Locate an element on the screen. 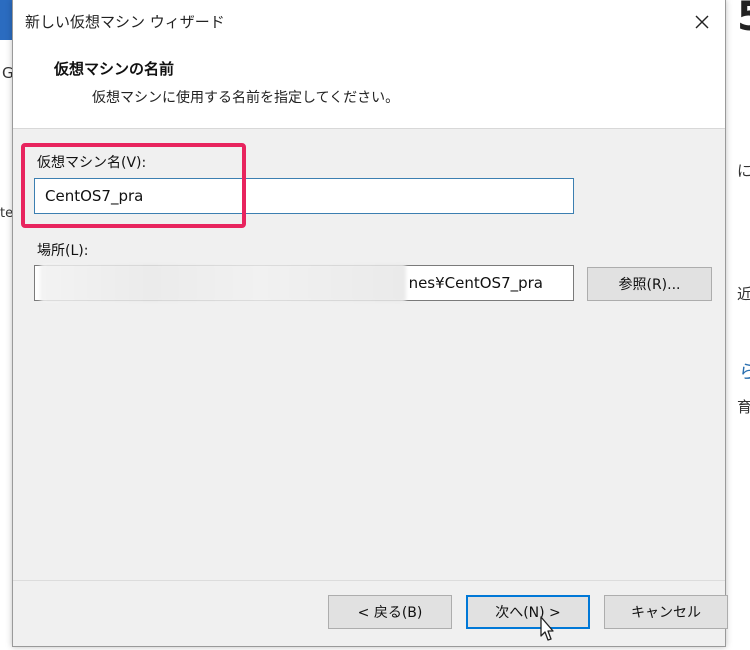 This screenshot has height=650, width=750. background-window-left is located at coordinates (6, 325).